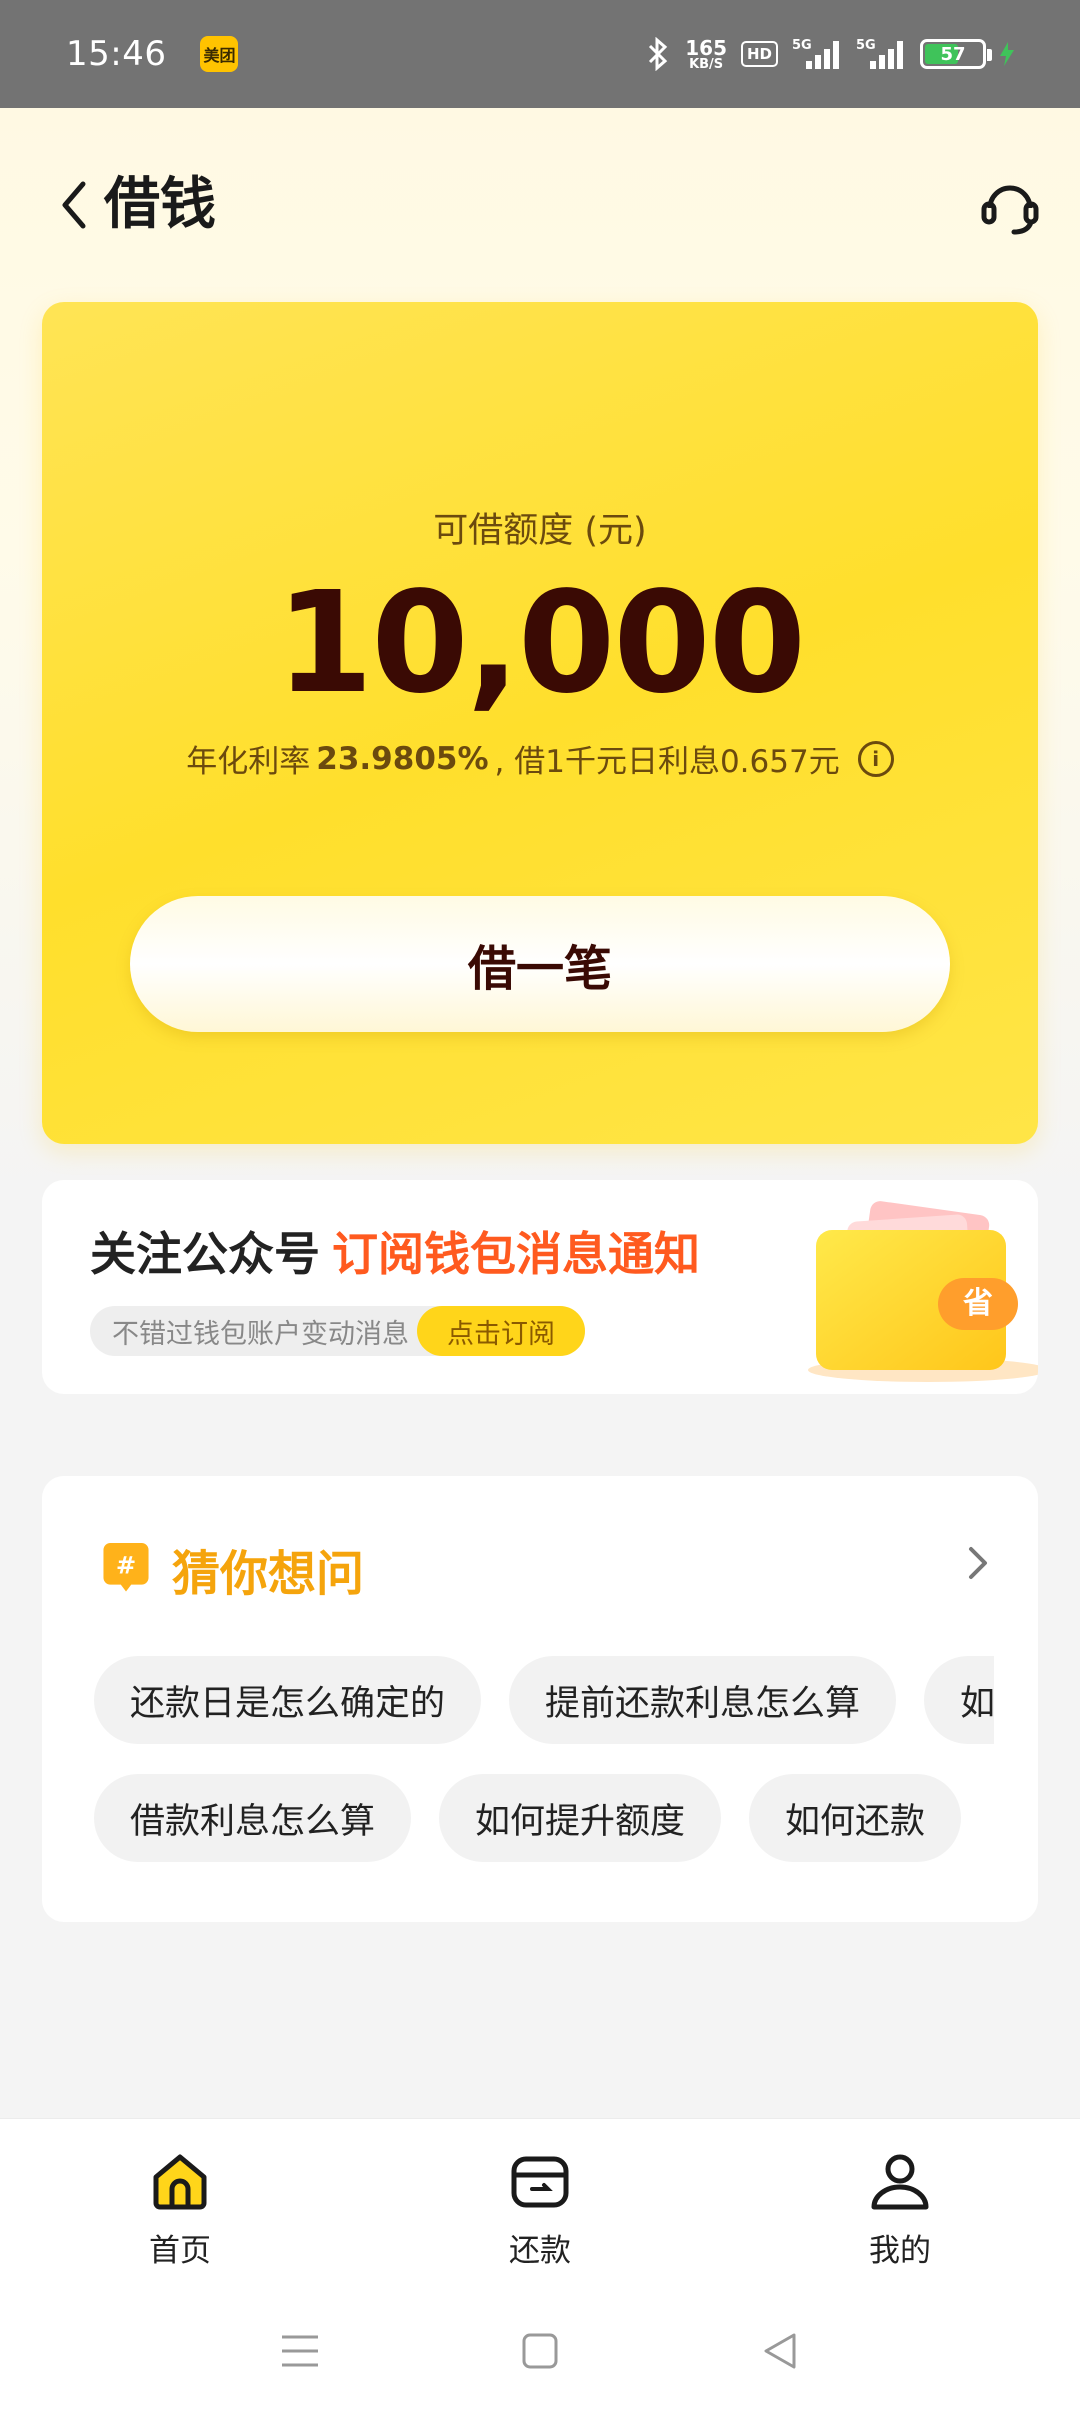  Describe the element at coordinates (706, 47) in the screenshot. I see `network-speed-value: 165` at that location.